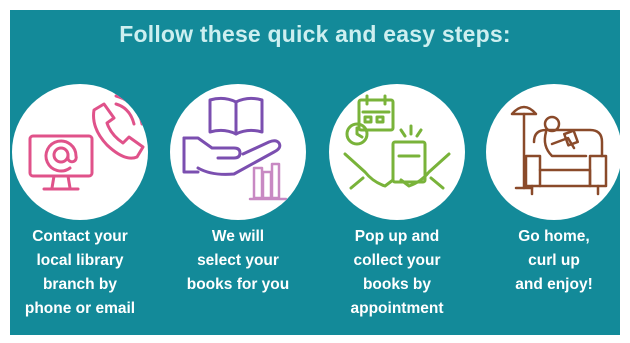 The image size is (630, 343). What do you see at coordinates (315, 34) in the screenshot?
I see `page-title: Follow these quick and easy steps:` at bounding box center [315, 34].